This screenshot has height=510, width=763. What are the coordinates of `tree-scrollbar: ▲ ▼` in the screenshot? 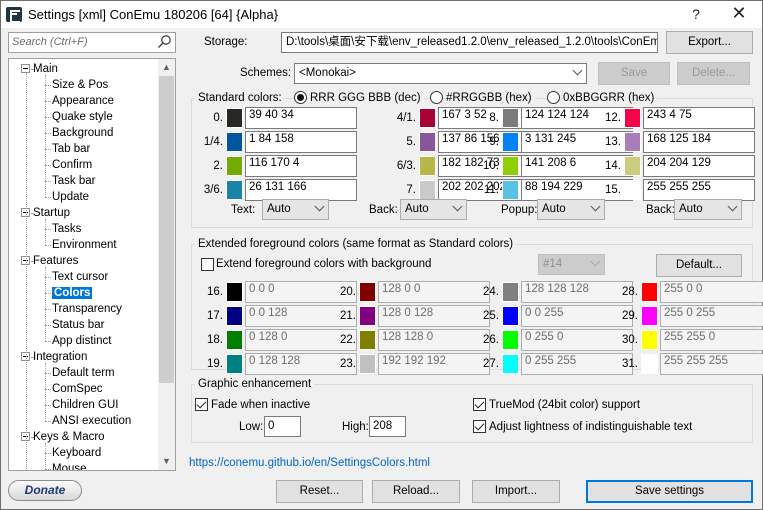 It's located at (166, 264).